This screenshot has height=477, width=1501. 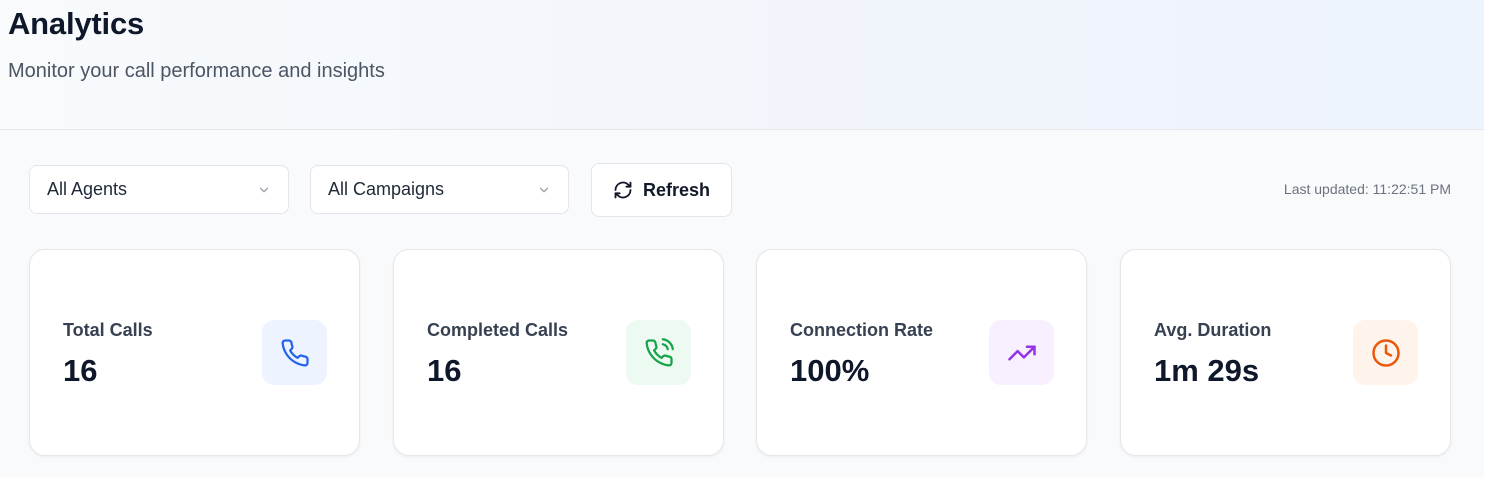 I want to click on stat-card-completed-calls: Completed Calls 16, so click(x=558, y=352).